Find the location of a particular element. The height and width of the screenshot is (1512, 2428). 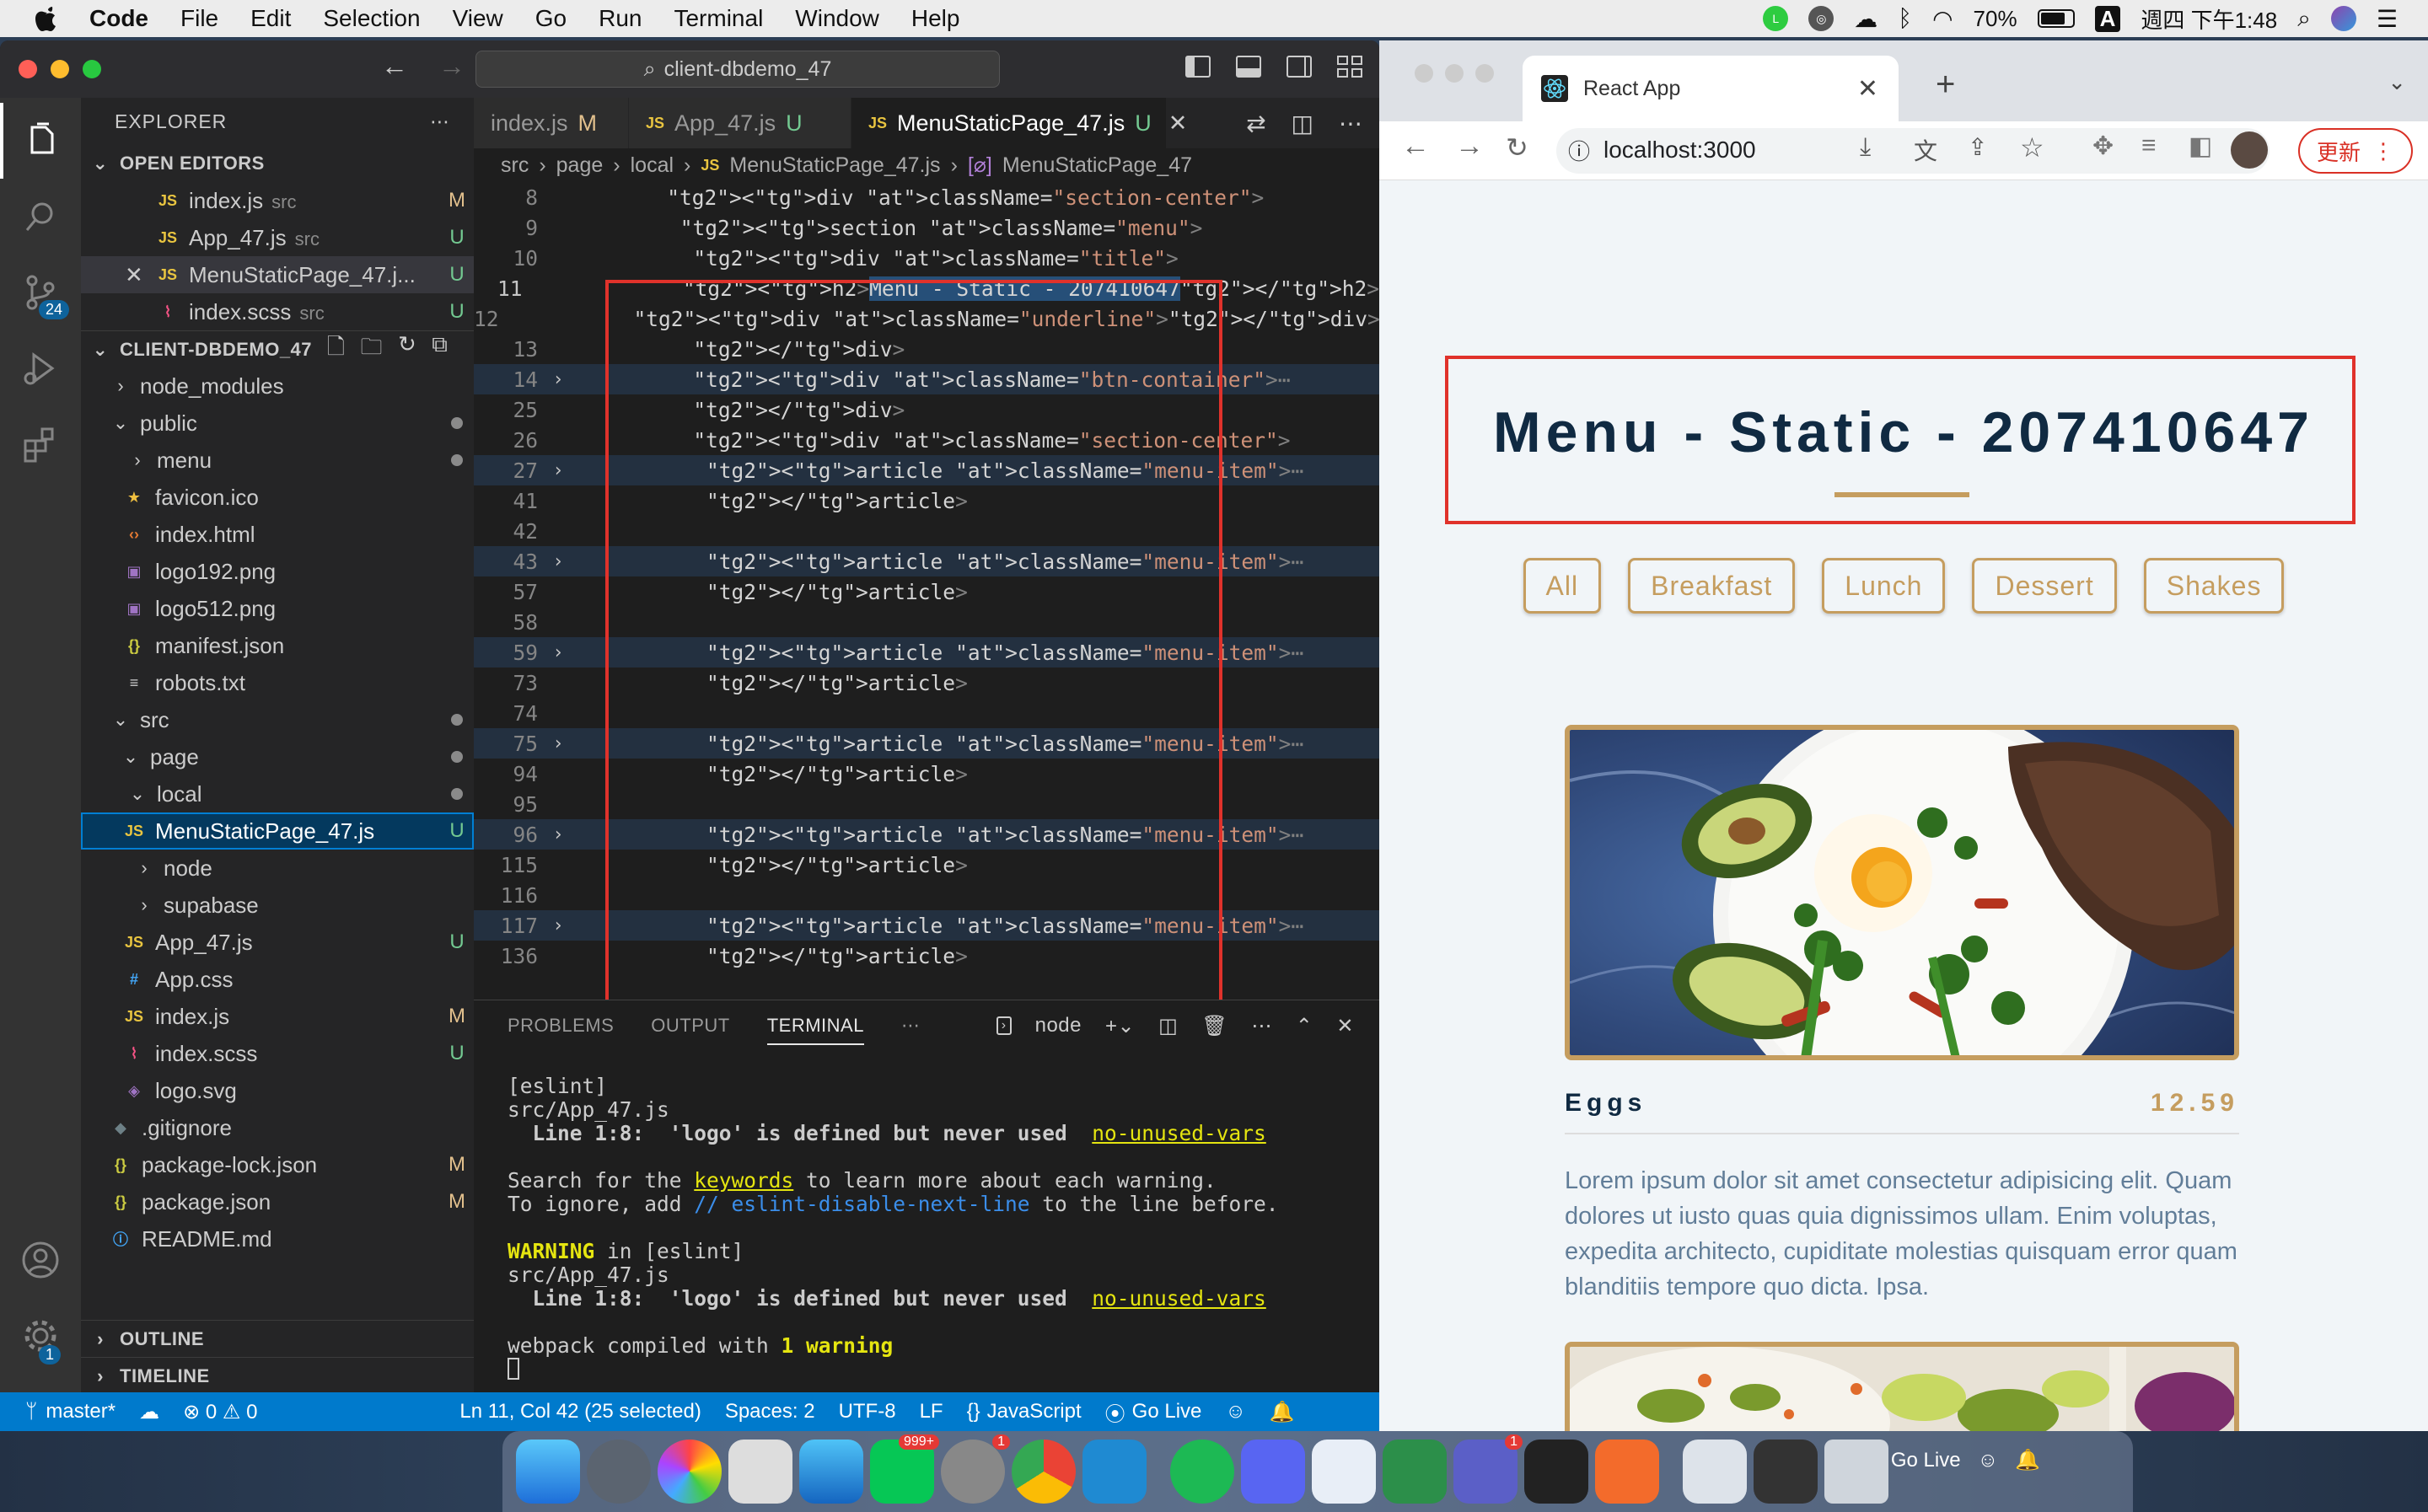

profile-avatar is located at coordinates (2249, 150).